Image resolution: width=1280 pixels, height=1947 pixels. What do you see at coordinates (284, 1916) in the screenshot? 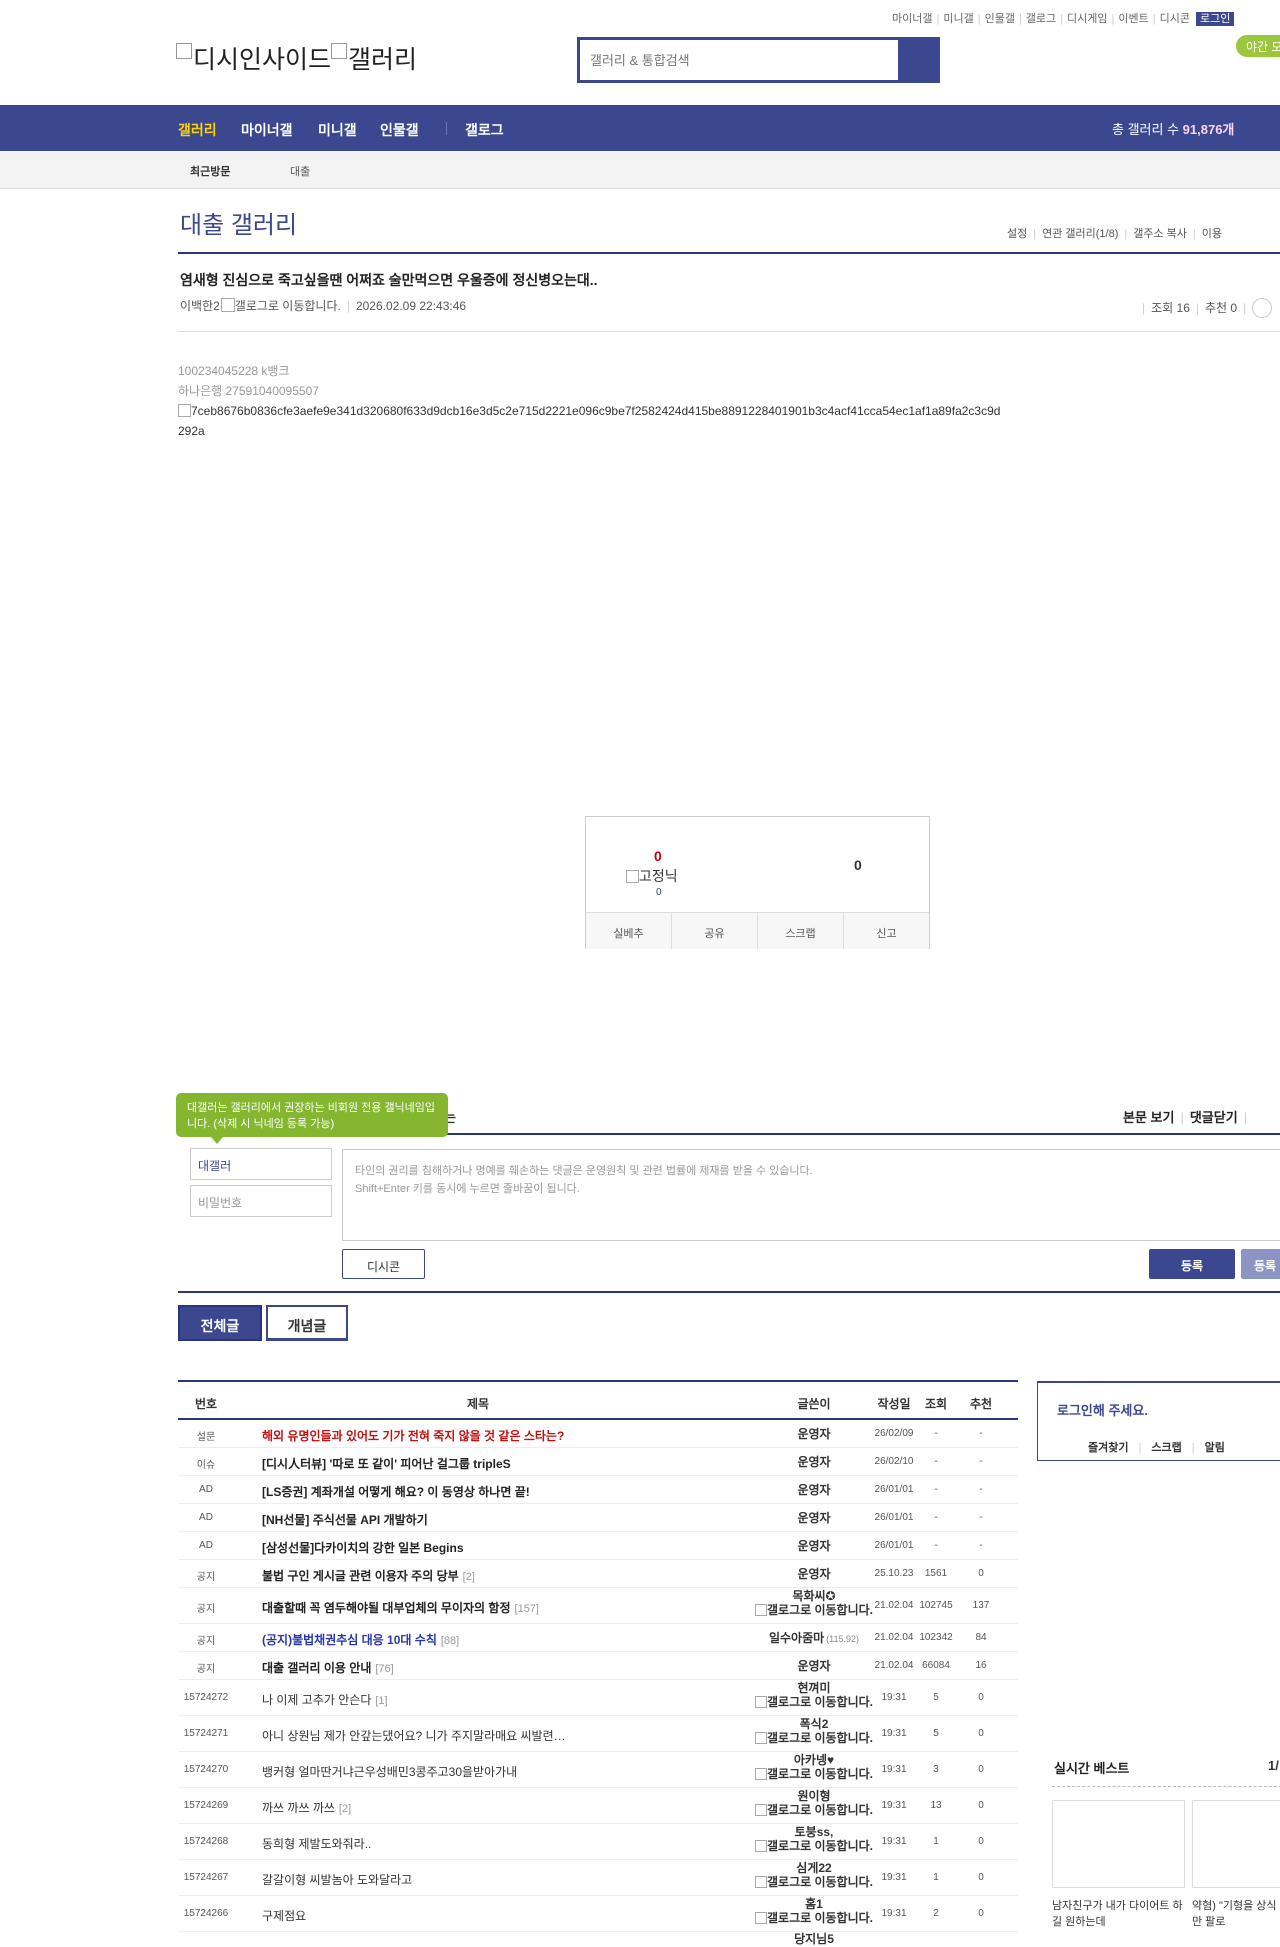
I see `post-subject-text: 구제점요` at bounding box center [284, 1916].